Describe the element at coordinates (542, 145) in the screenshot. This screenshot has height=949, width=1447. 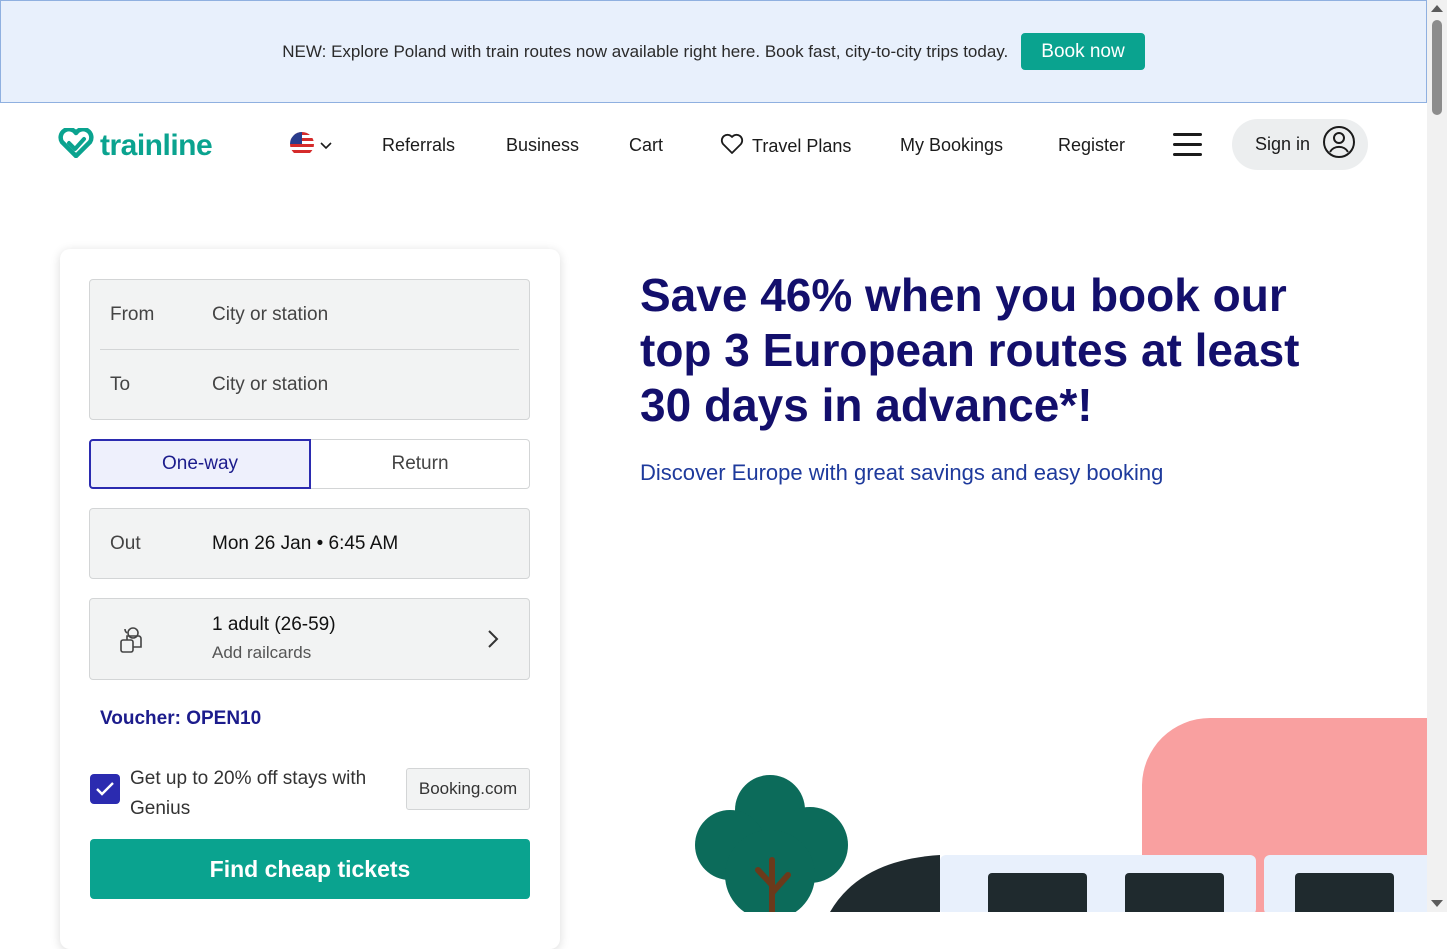
I see `nav-business: Business` at that location.